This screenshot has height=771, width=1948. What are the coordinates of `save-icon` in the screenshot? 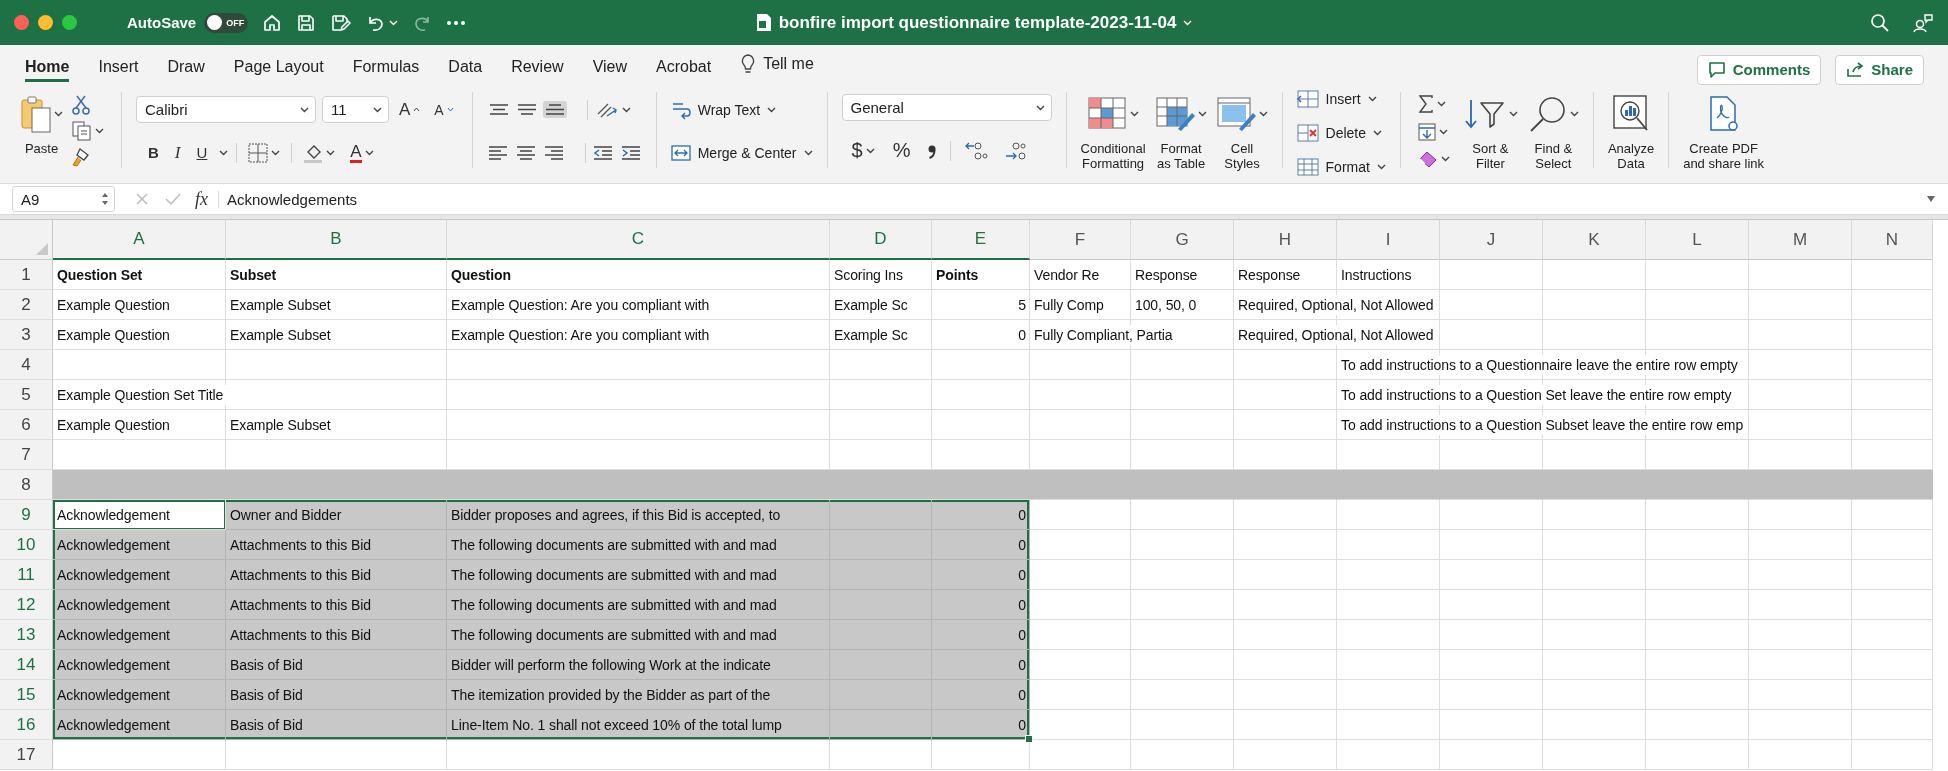 It's located at (306, 22).